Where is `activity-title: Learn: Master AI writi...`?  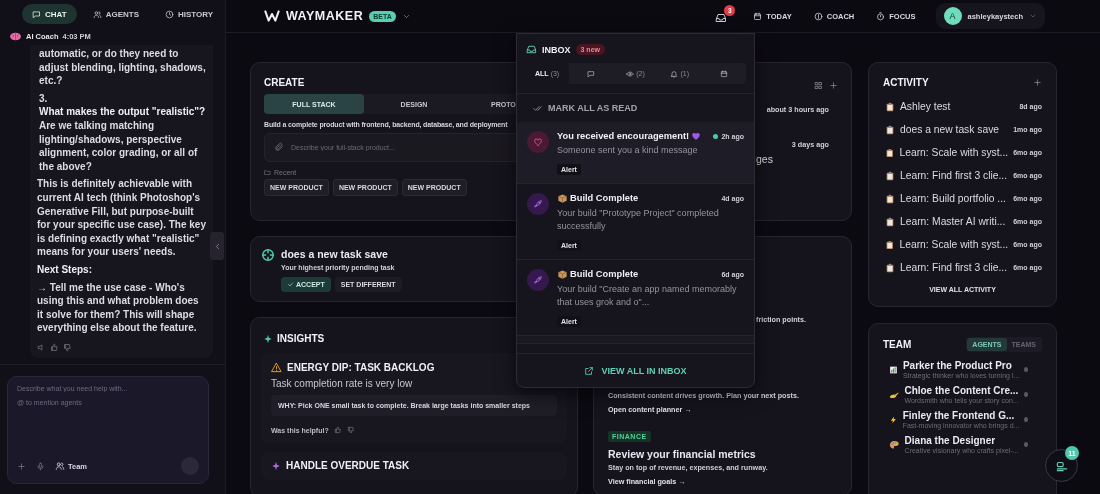 activity-title: Learn: Master AI writi... is located at coordinates (953, 221).